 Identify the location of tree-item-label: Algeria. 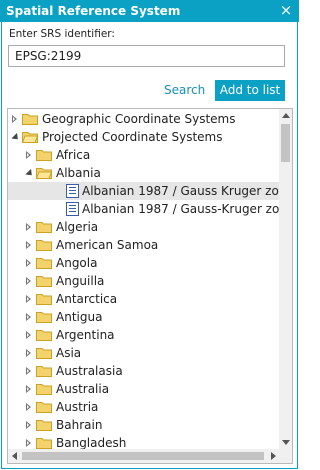
(77, 227).